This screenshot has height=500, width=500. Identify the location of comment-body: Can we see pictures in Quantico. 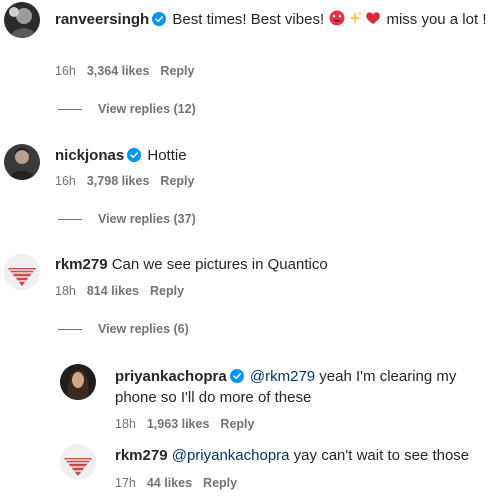
(219, 264).